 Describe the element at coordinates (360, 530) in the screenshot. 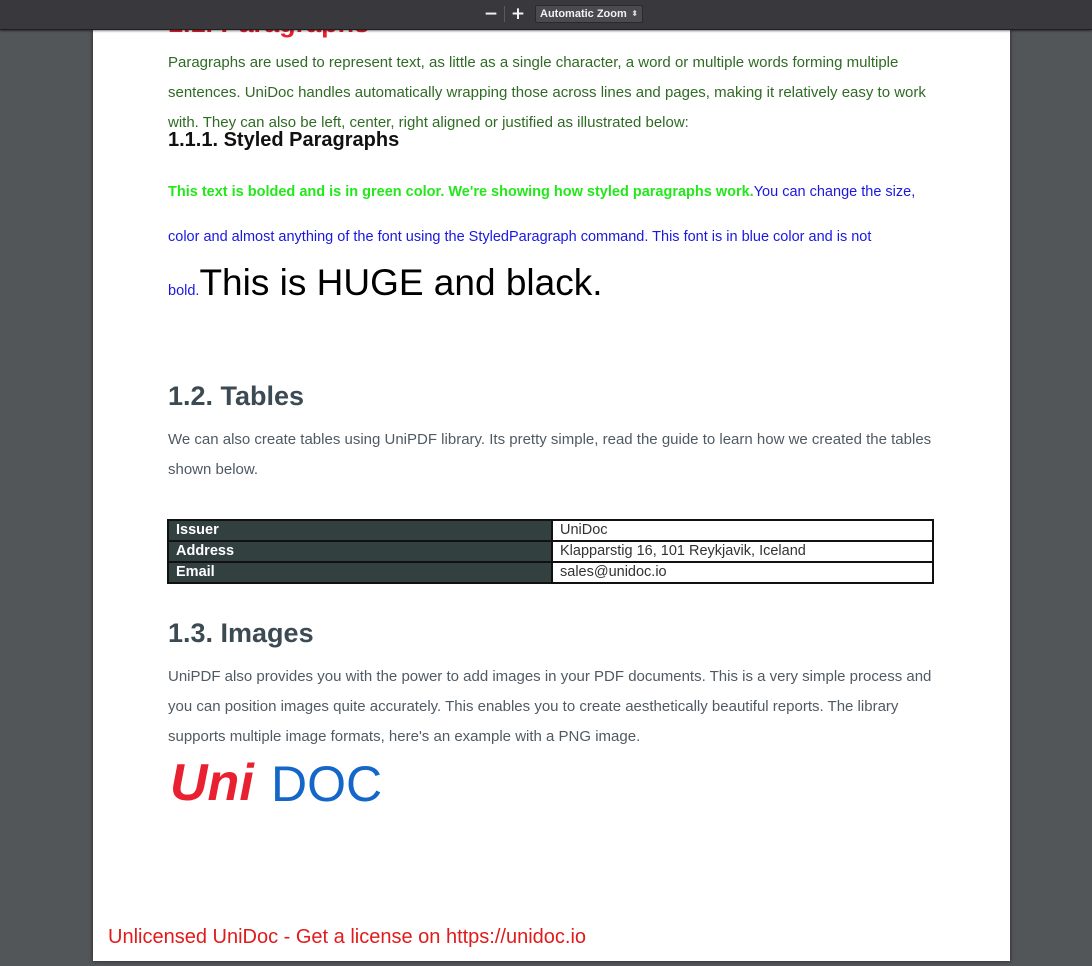

I see `table-cell-key: Issuer` at that location.